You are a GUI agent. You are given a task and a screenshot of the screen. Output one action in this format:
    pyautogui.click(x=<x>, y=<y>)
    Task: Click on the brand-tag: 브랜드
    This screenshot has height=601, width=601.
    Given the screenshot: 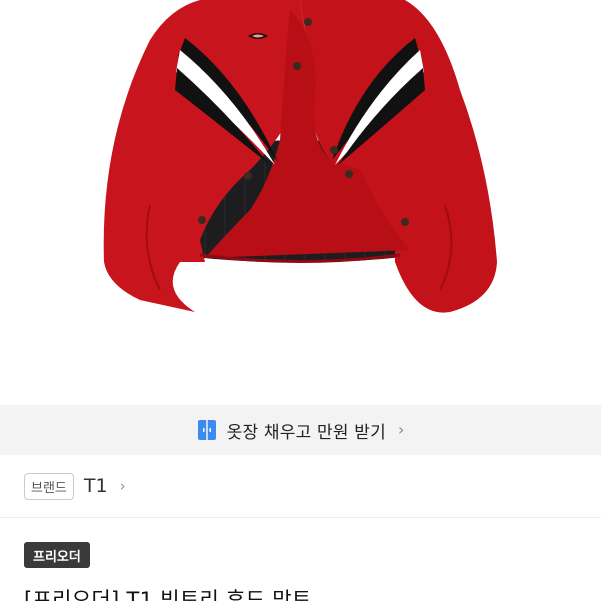 What is the action you would take?
    pyautogui.click(x=49, y=486)
    